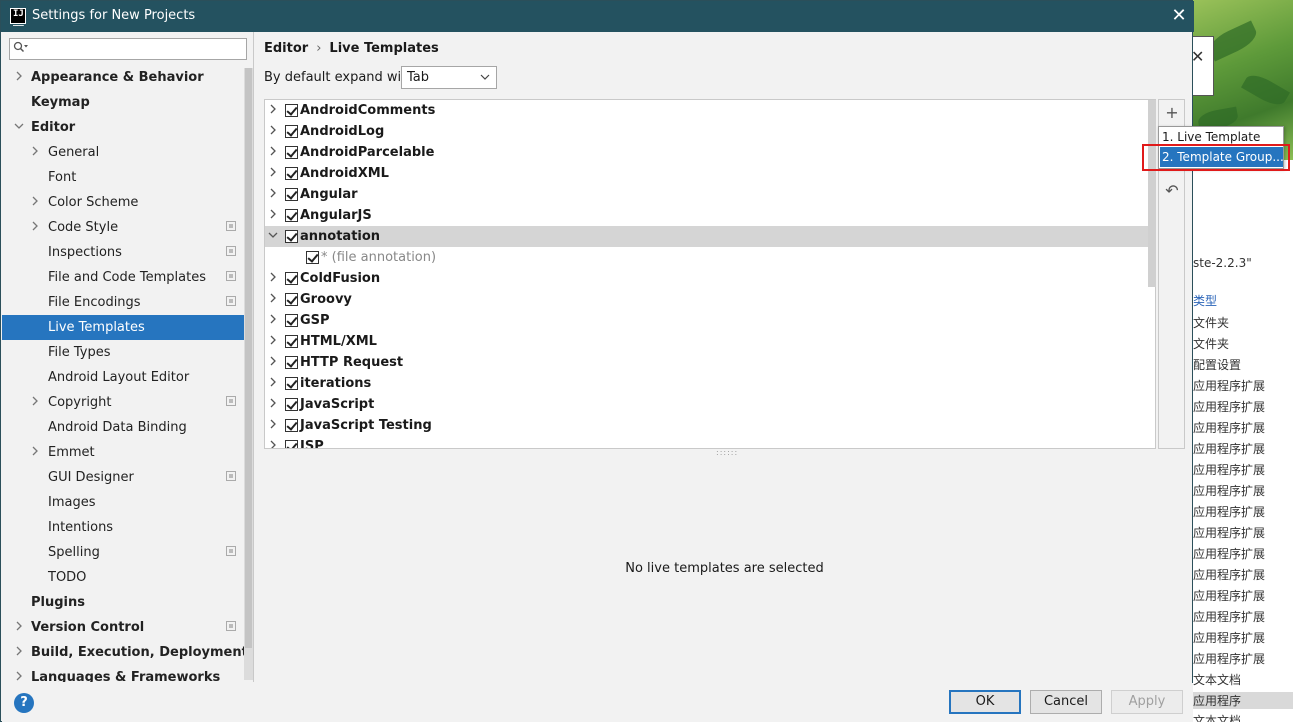 The height and width of the screenshot is (722, 1293). I want to click on sidebar-item: Code Style, so click(123, 227).